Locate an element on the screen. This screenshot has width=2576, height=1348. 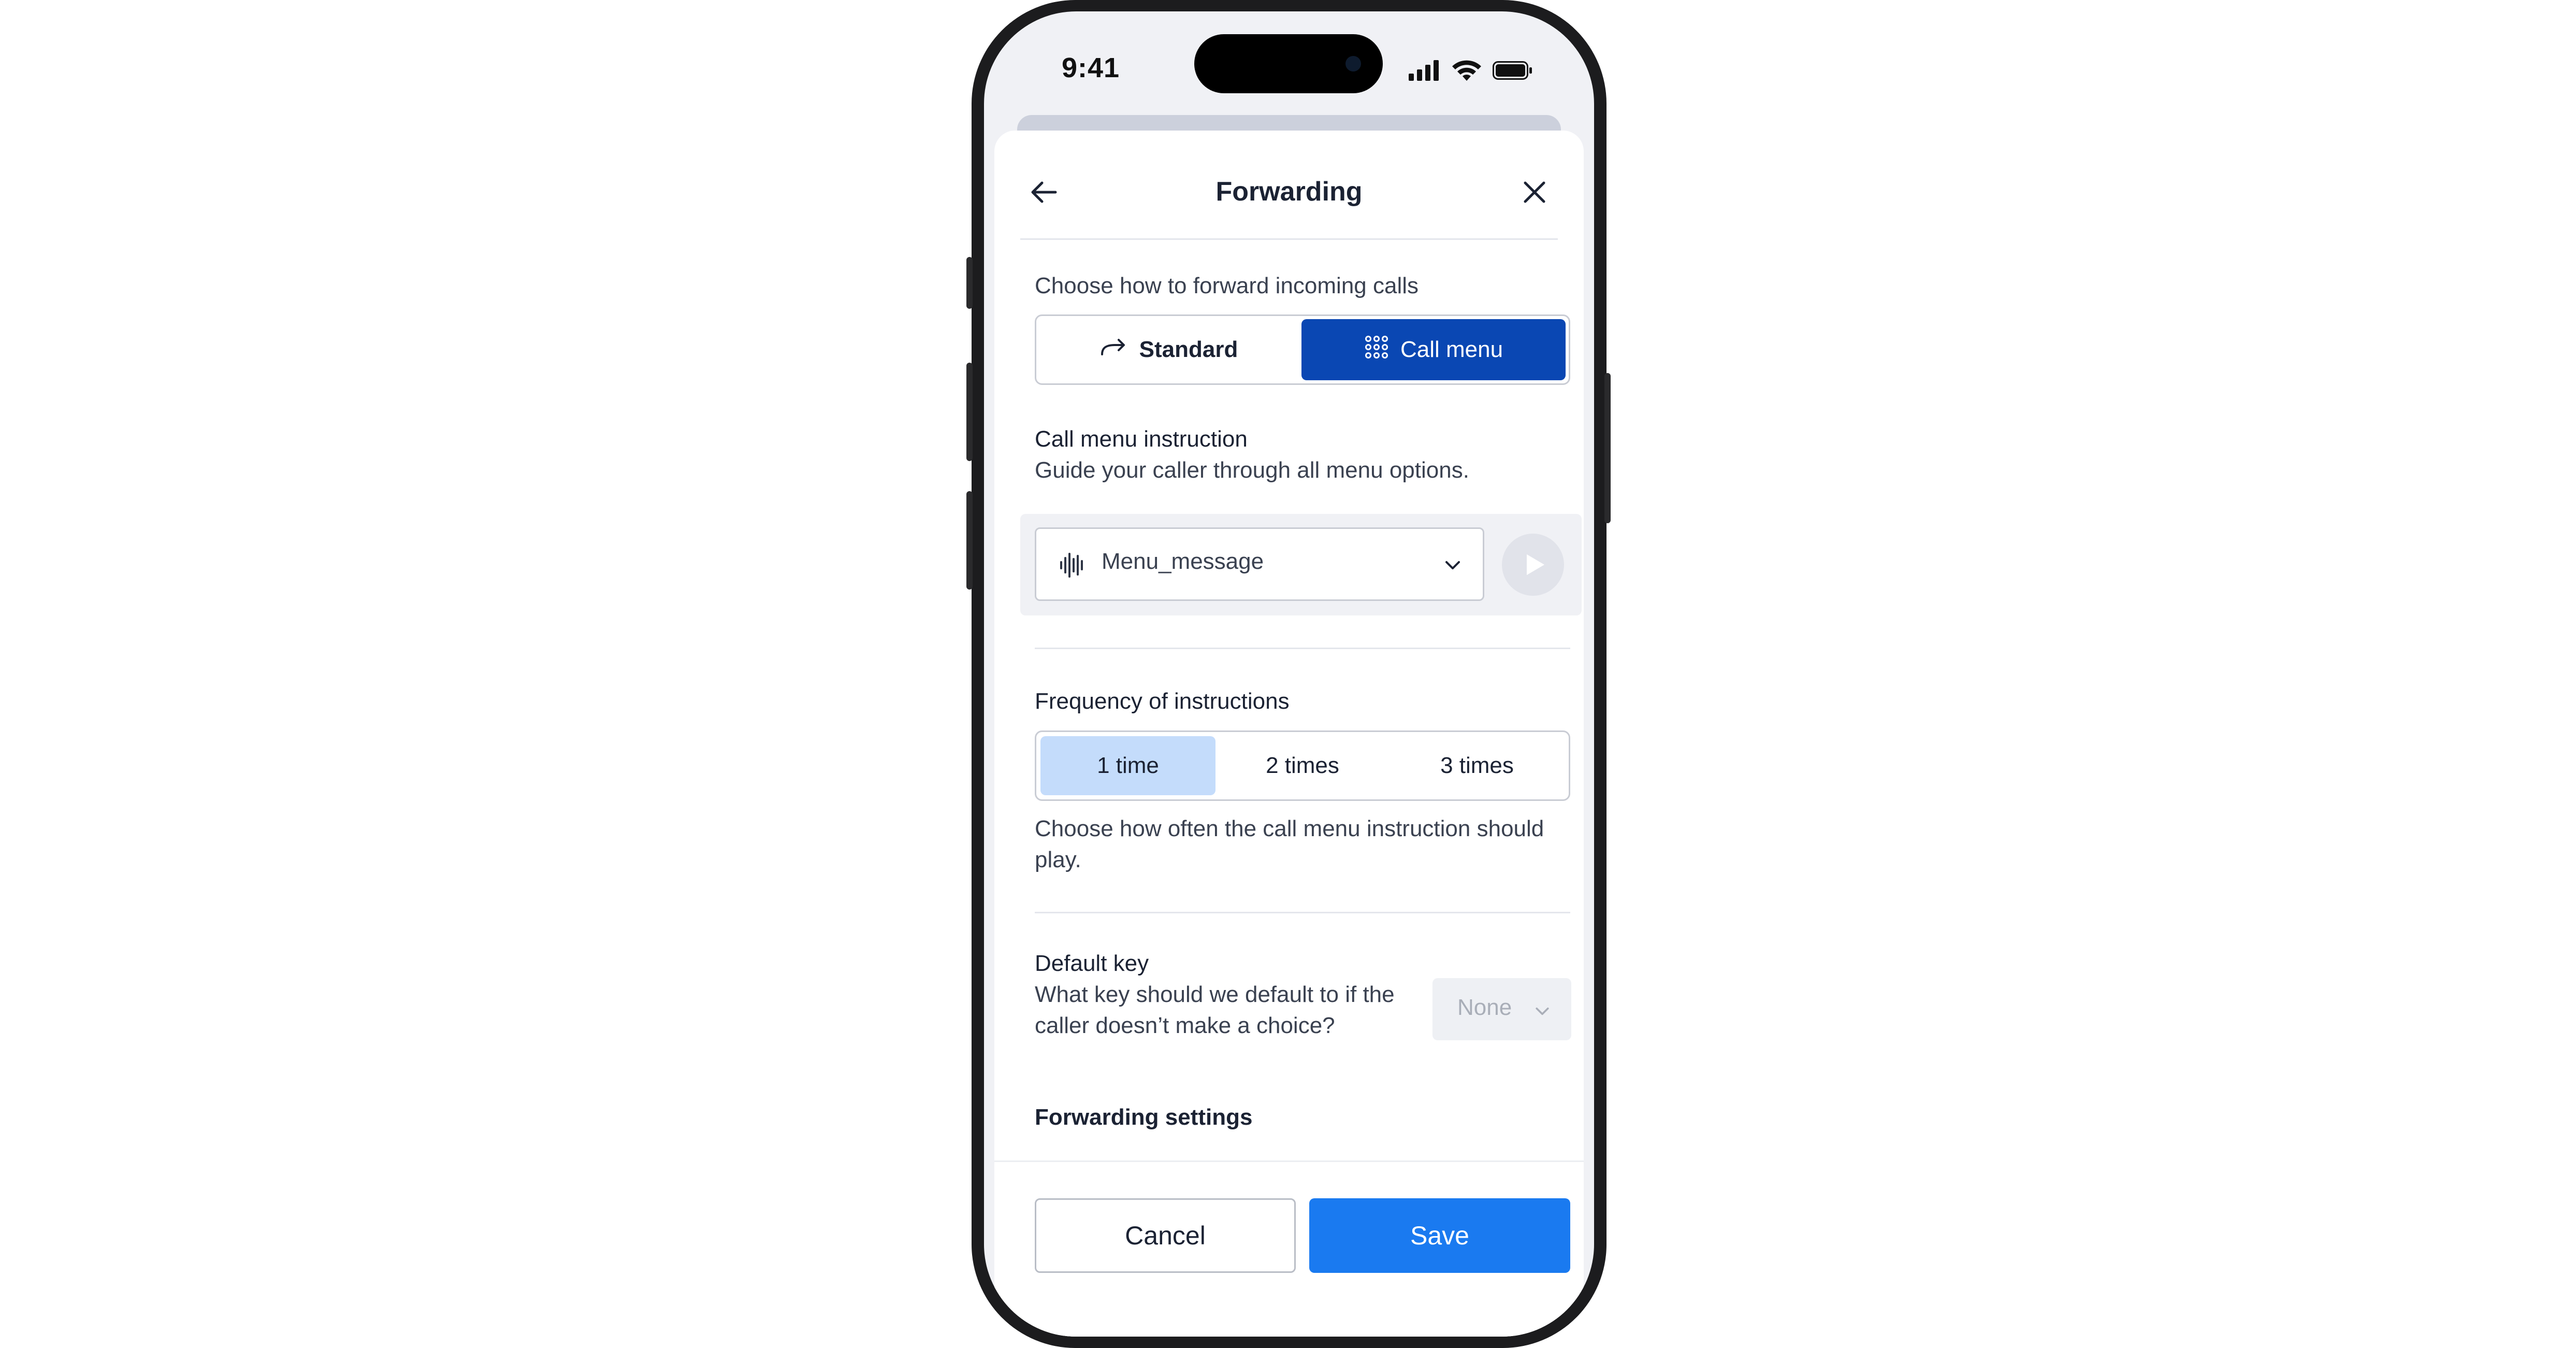
forward-arrow-icon is located at coordinates (1113, 350).